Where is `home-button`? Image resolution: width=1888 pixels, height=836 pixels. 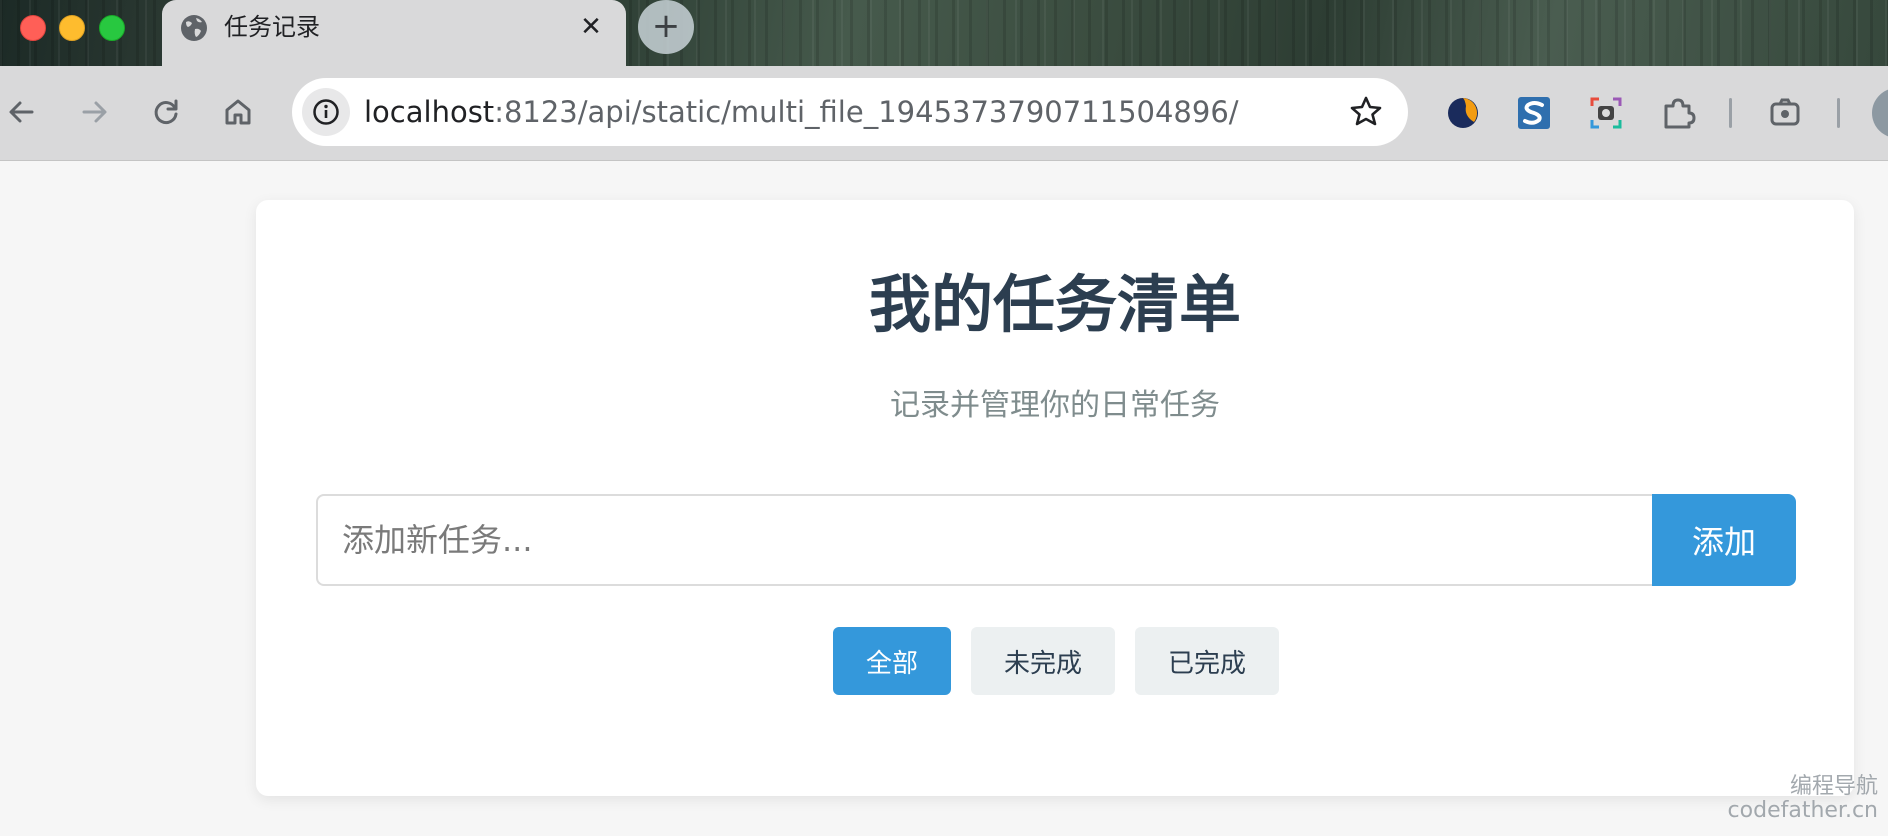
home-button is located at coordinates (238, 112).